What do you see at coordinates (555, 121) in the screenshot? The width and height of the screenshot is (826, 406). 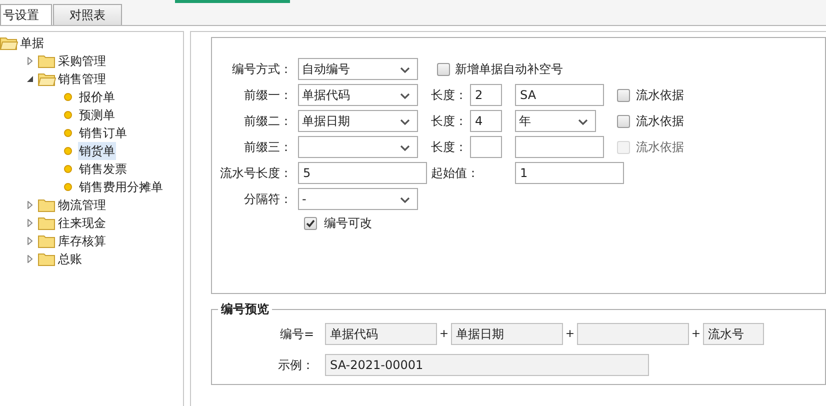 I see `dropdown: 年` at bounding box center [555, 121].